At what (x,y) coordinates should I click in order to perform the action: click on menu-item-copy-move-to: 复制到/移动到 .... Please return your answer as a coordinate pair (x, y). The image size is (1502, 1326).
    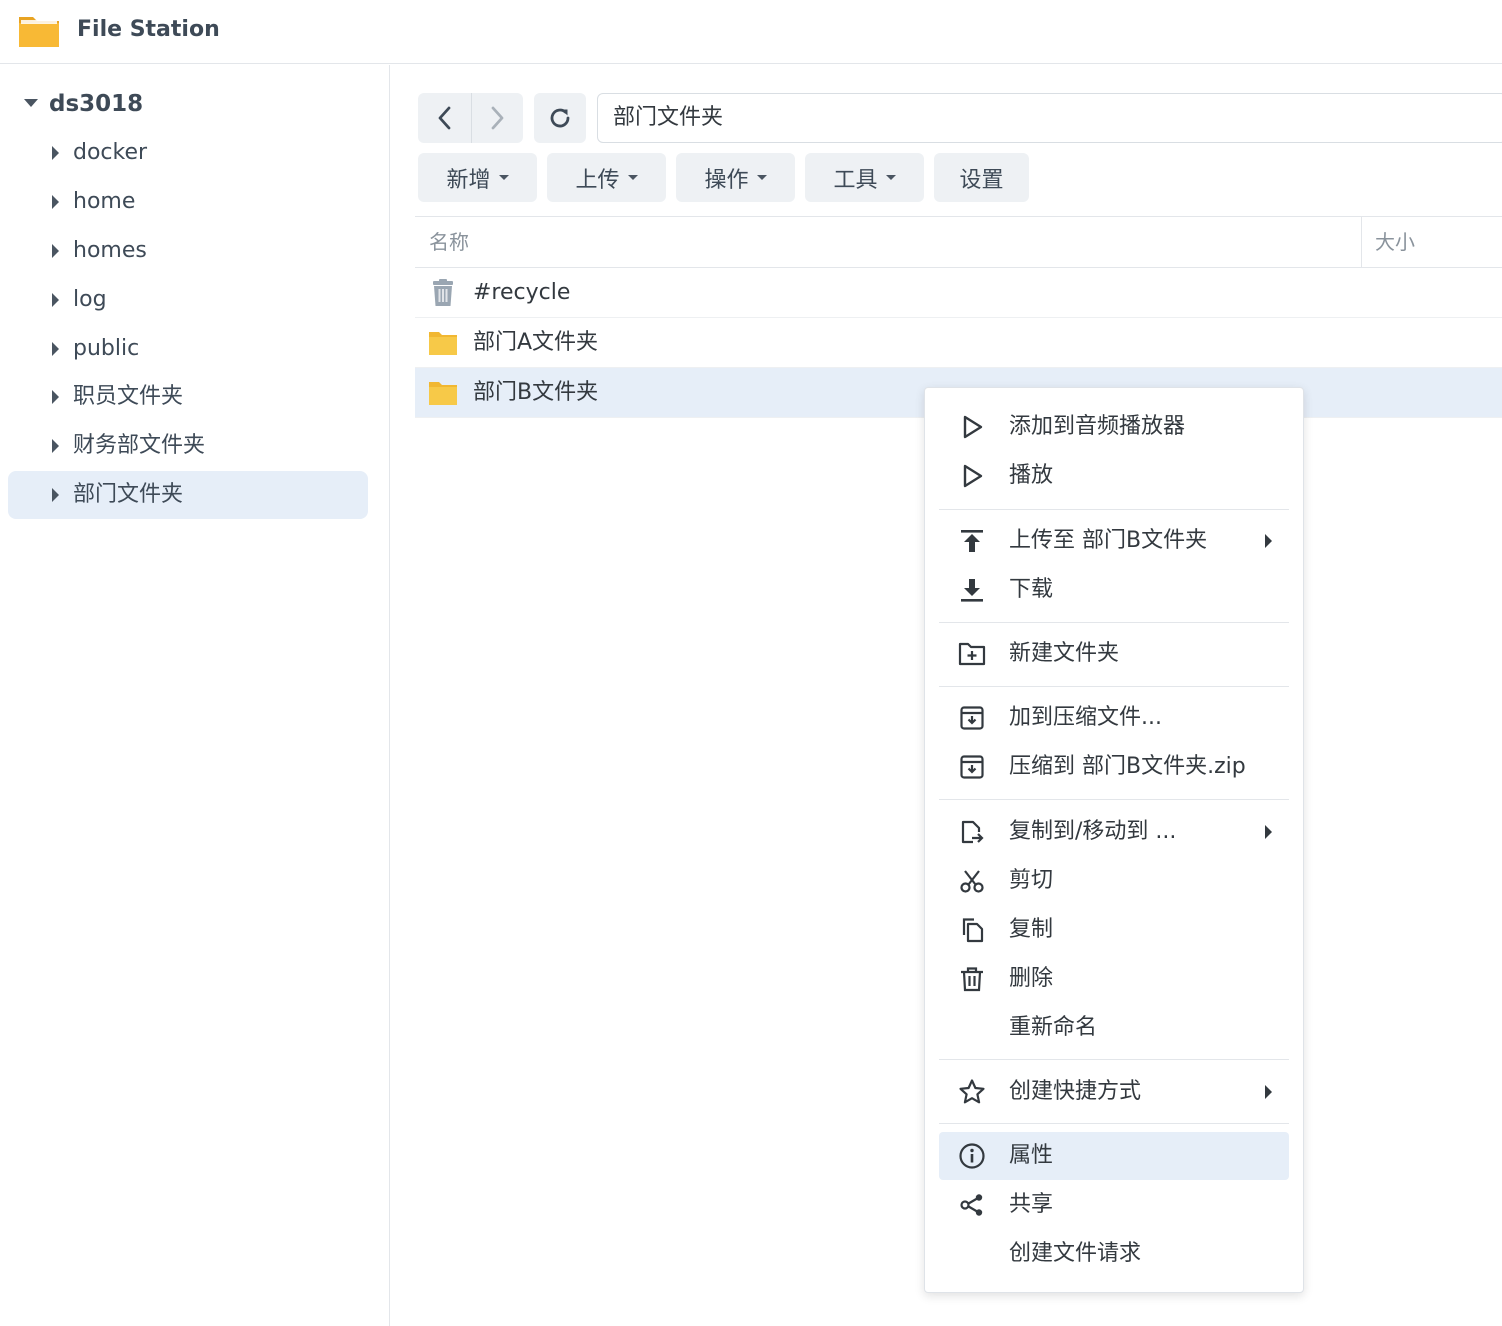
    Looking at the image, I should click on (1114, 832).